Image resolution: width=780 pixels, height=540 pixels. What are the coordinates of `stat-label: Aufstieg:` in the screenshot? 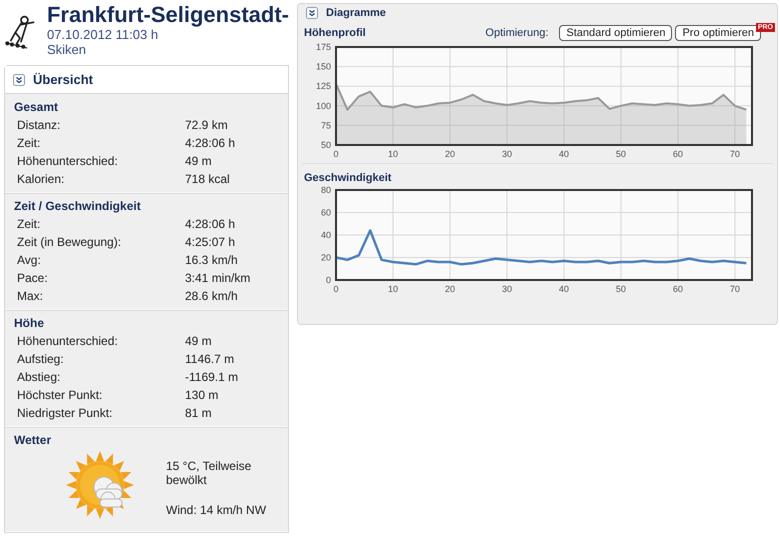 It's located at (41, 359).